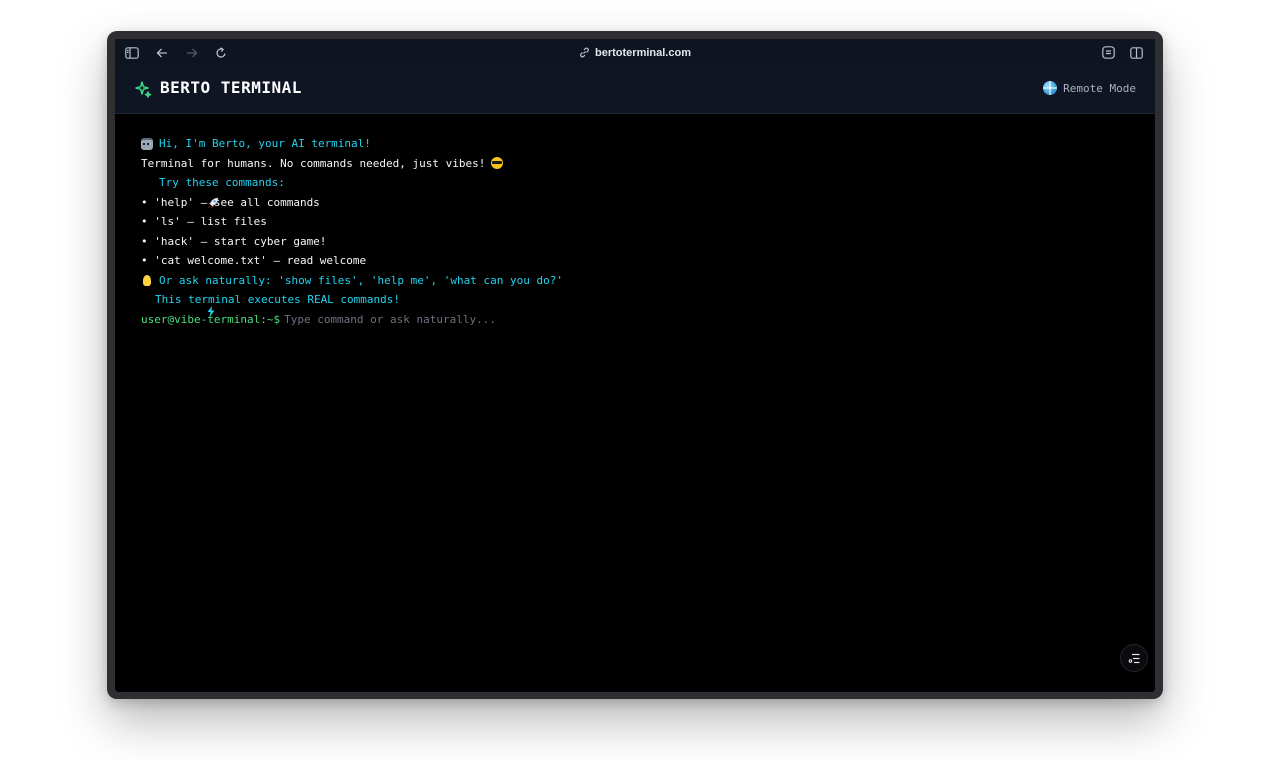  What do you see at coordinates (147, 280) in the screenshot?
I see `lightbulb-icon` at bounding box center [147, 280].